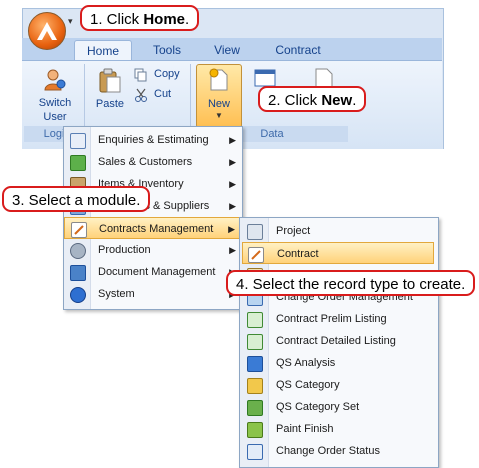  Describe the element at coordinates (79, 230) in the screenshot. I see `contracts-icon` at that location.